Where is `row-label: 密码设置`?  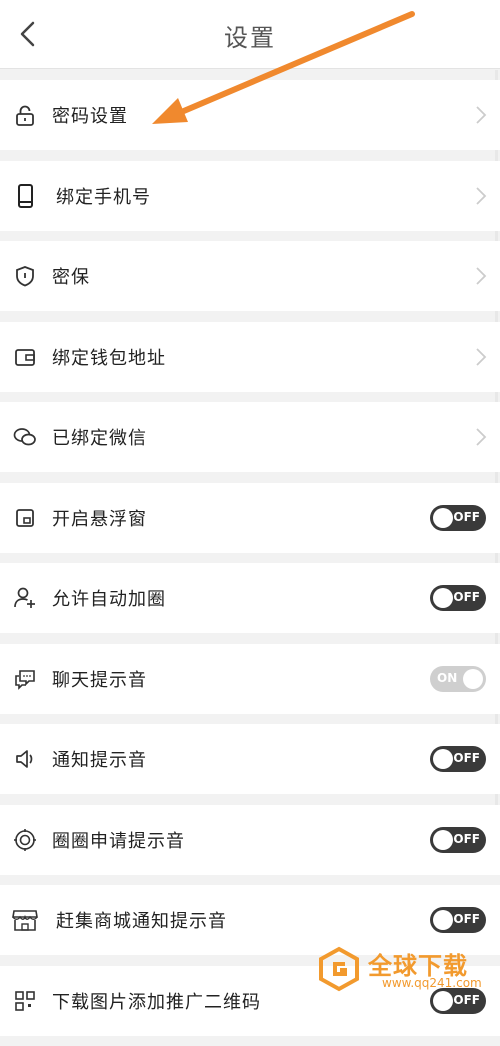
row-label: 密码设置 is located at coordinates (90, 116).